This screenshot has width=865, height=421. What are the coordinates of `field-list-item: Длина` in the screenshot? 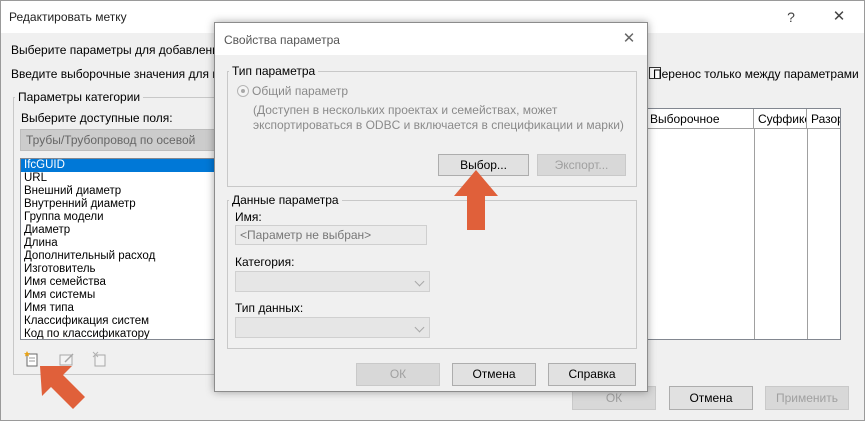 It's located at (118, 243).